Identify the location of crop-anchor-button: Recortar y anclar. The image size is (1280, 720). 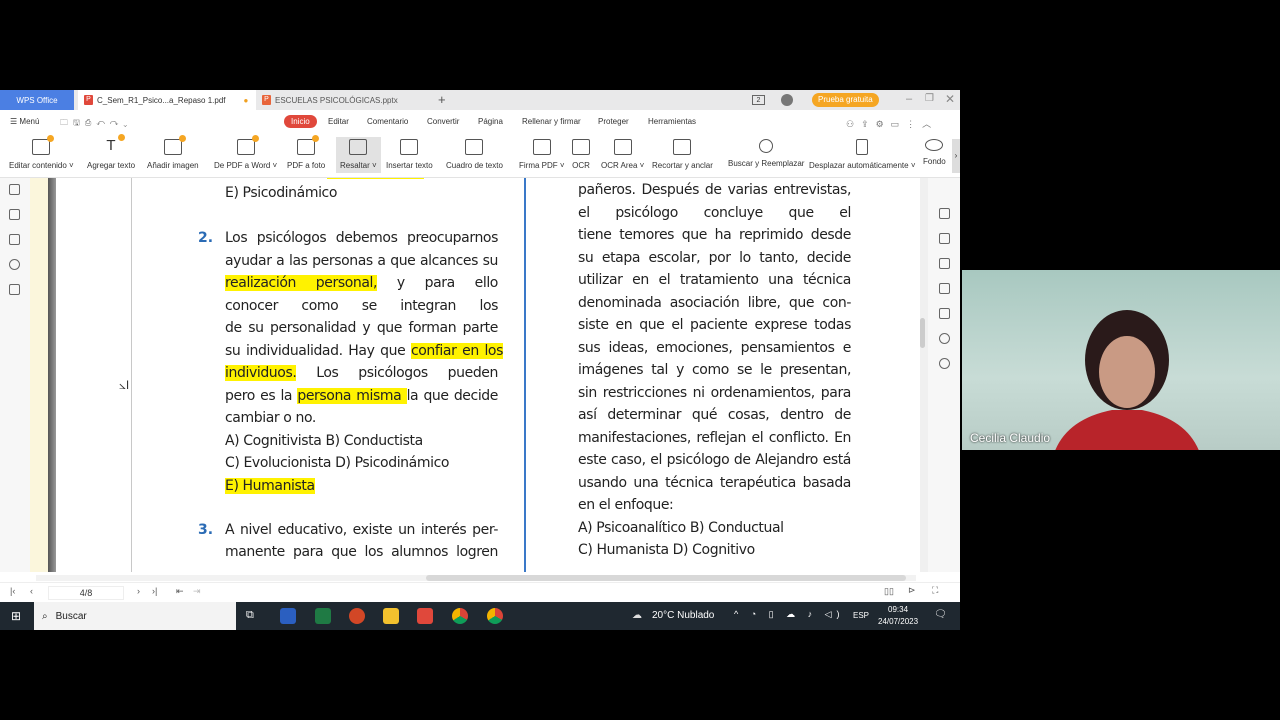
(682, 154).